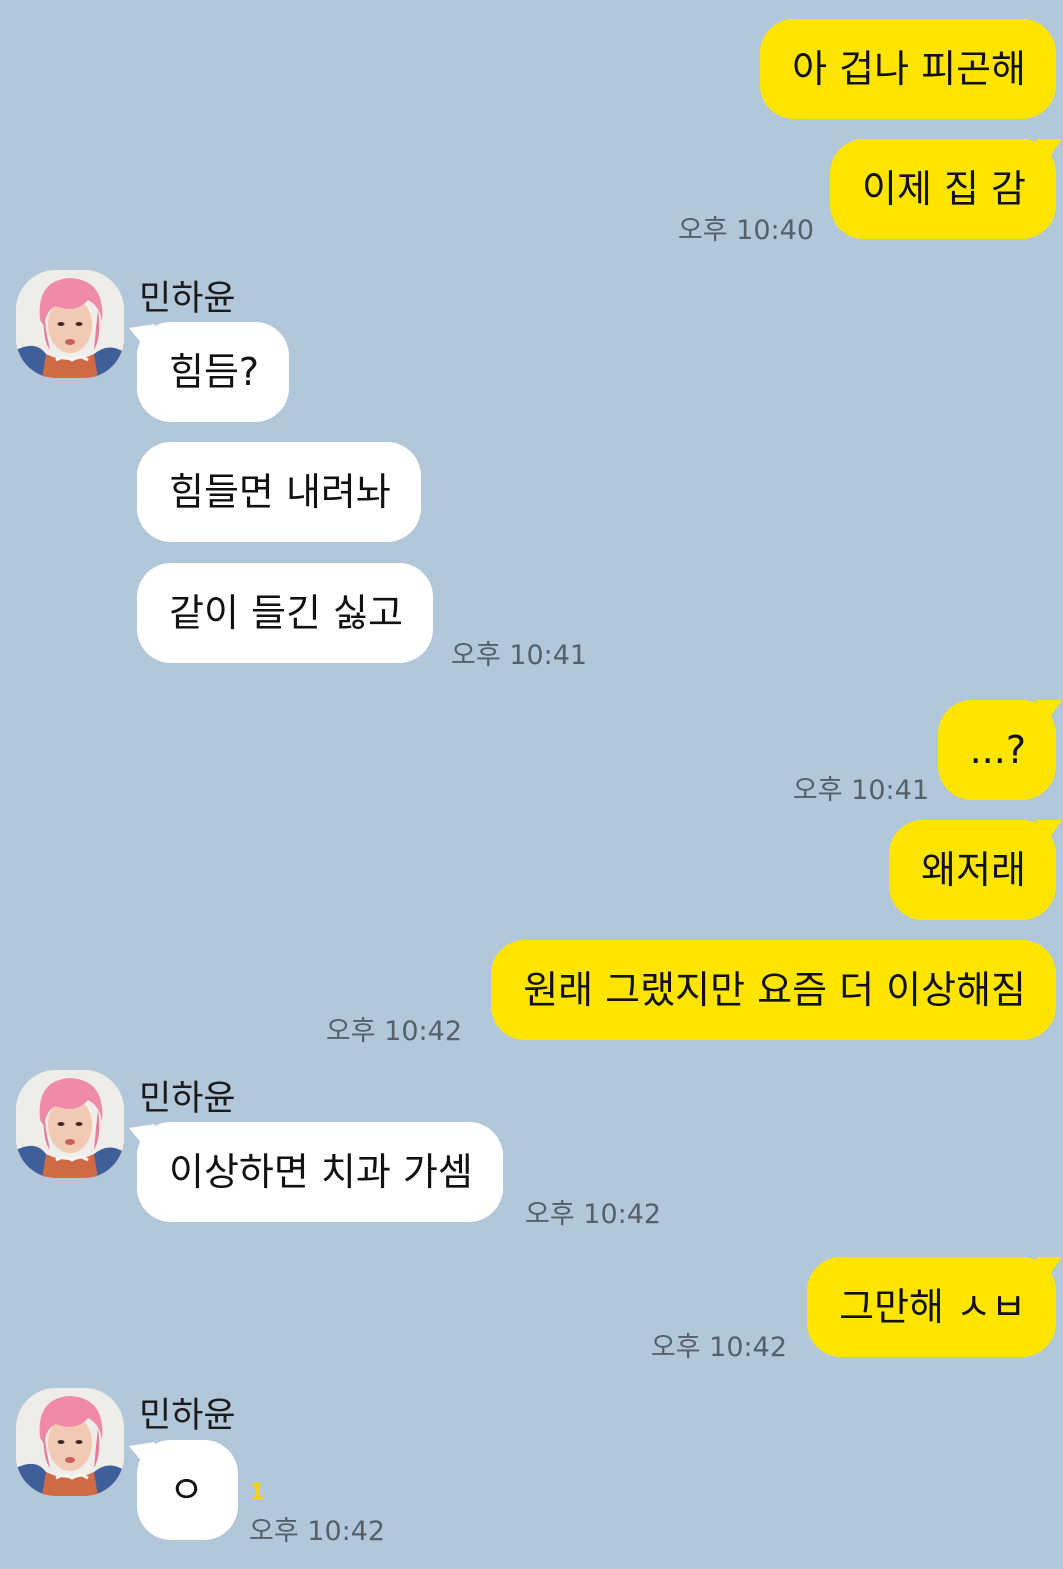 The height and width of the screenshot is (1569, 1063). I want to click on their-message-bubble: 이상하면 치과 가셈, so click(316, 1172).